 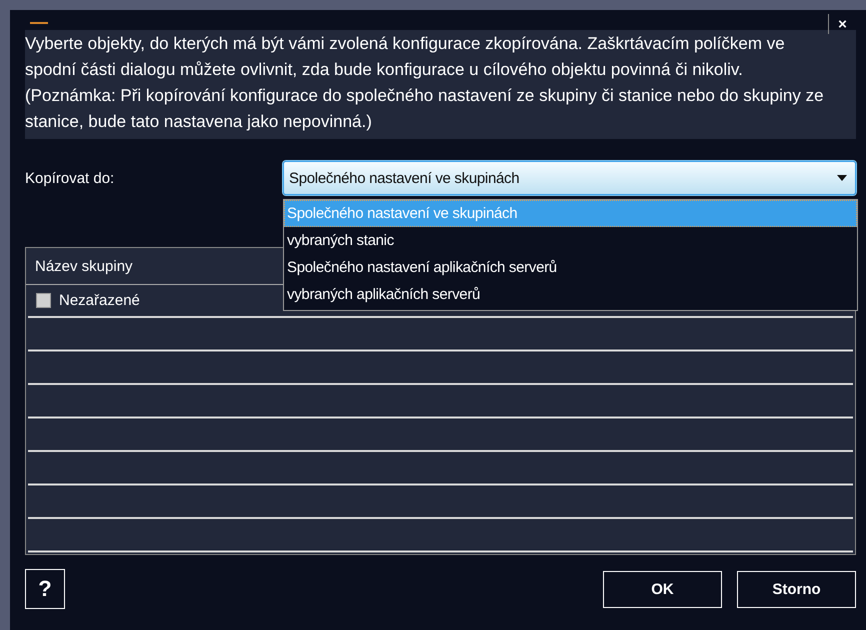 I want to click on title-mark, so click(x=39, y=23).